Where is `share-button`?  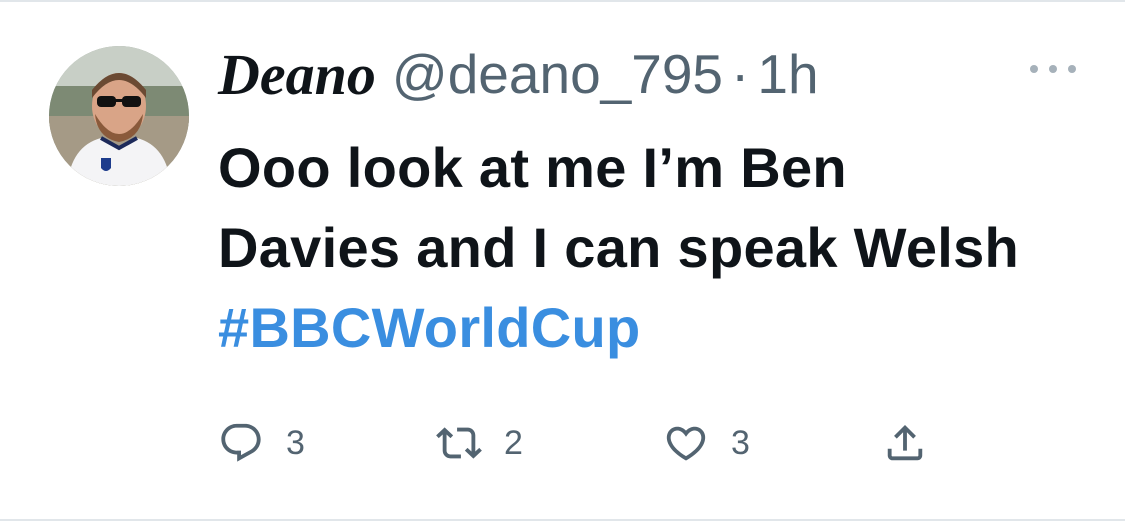
share-button is located at coordinates (905, 443).